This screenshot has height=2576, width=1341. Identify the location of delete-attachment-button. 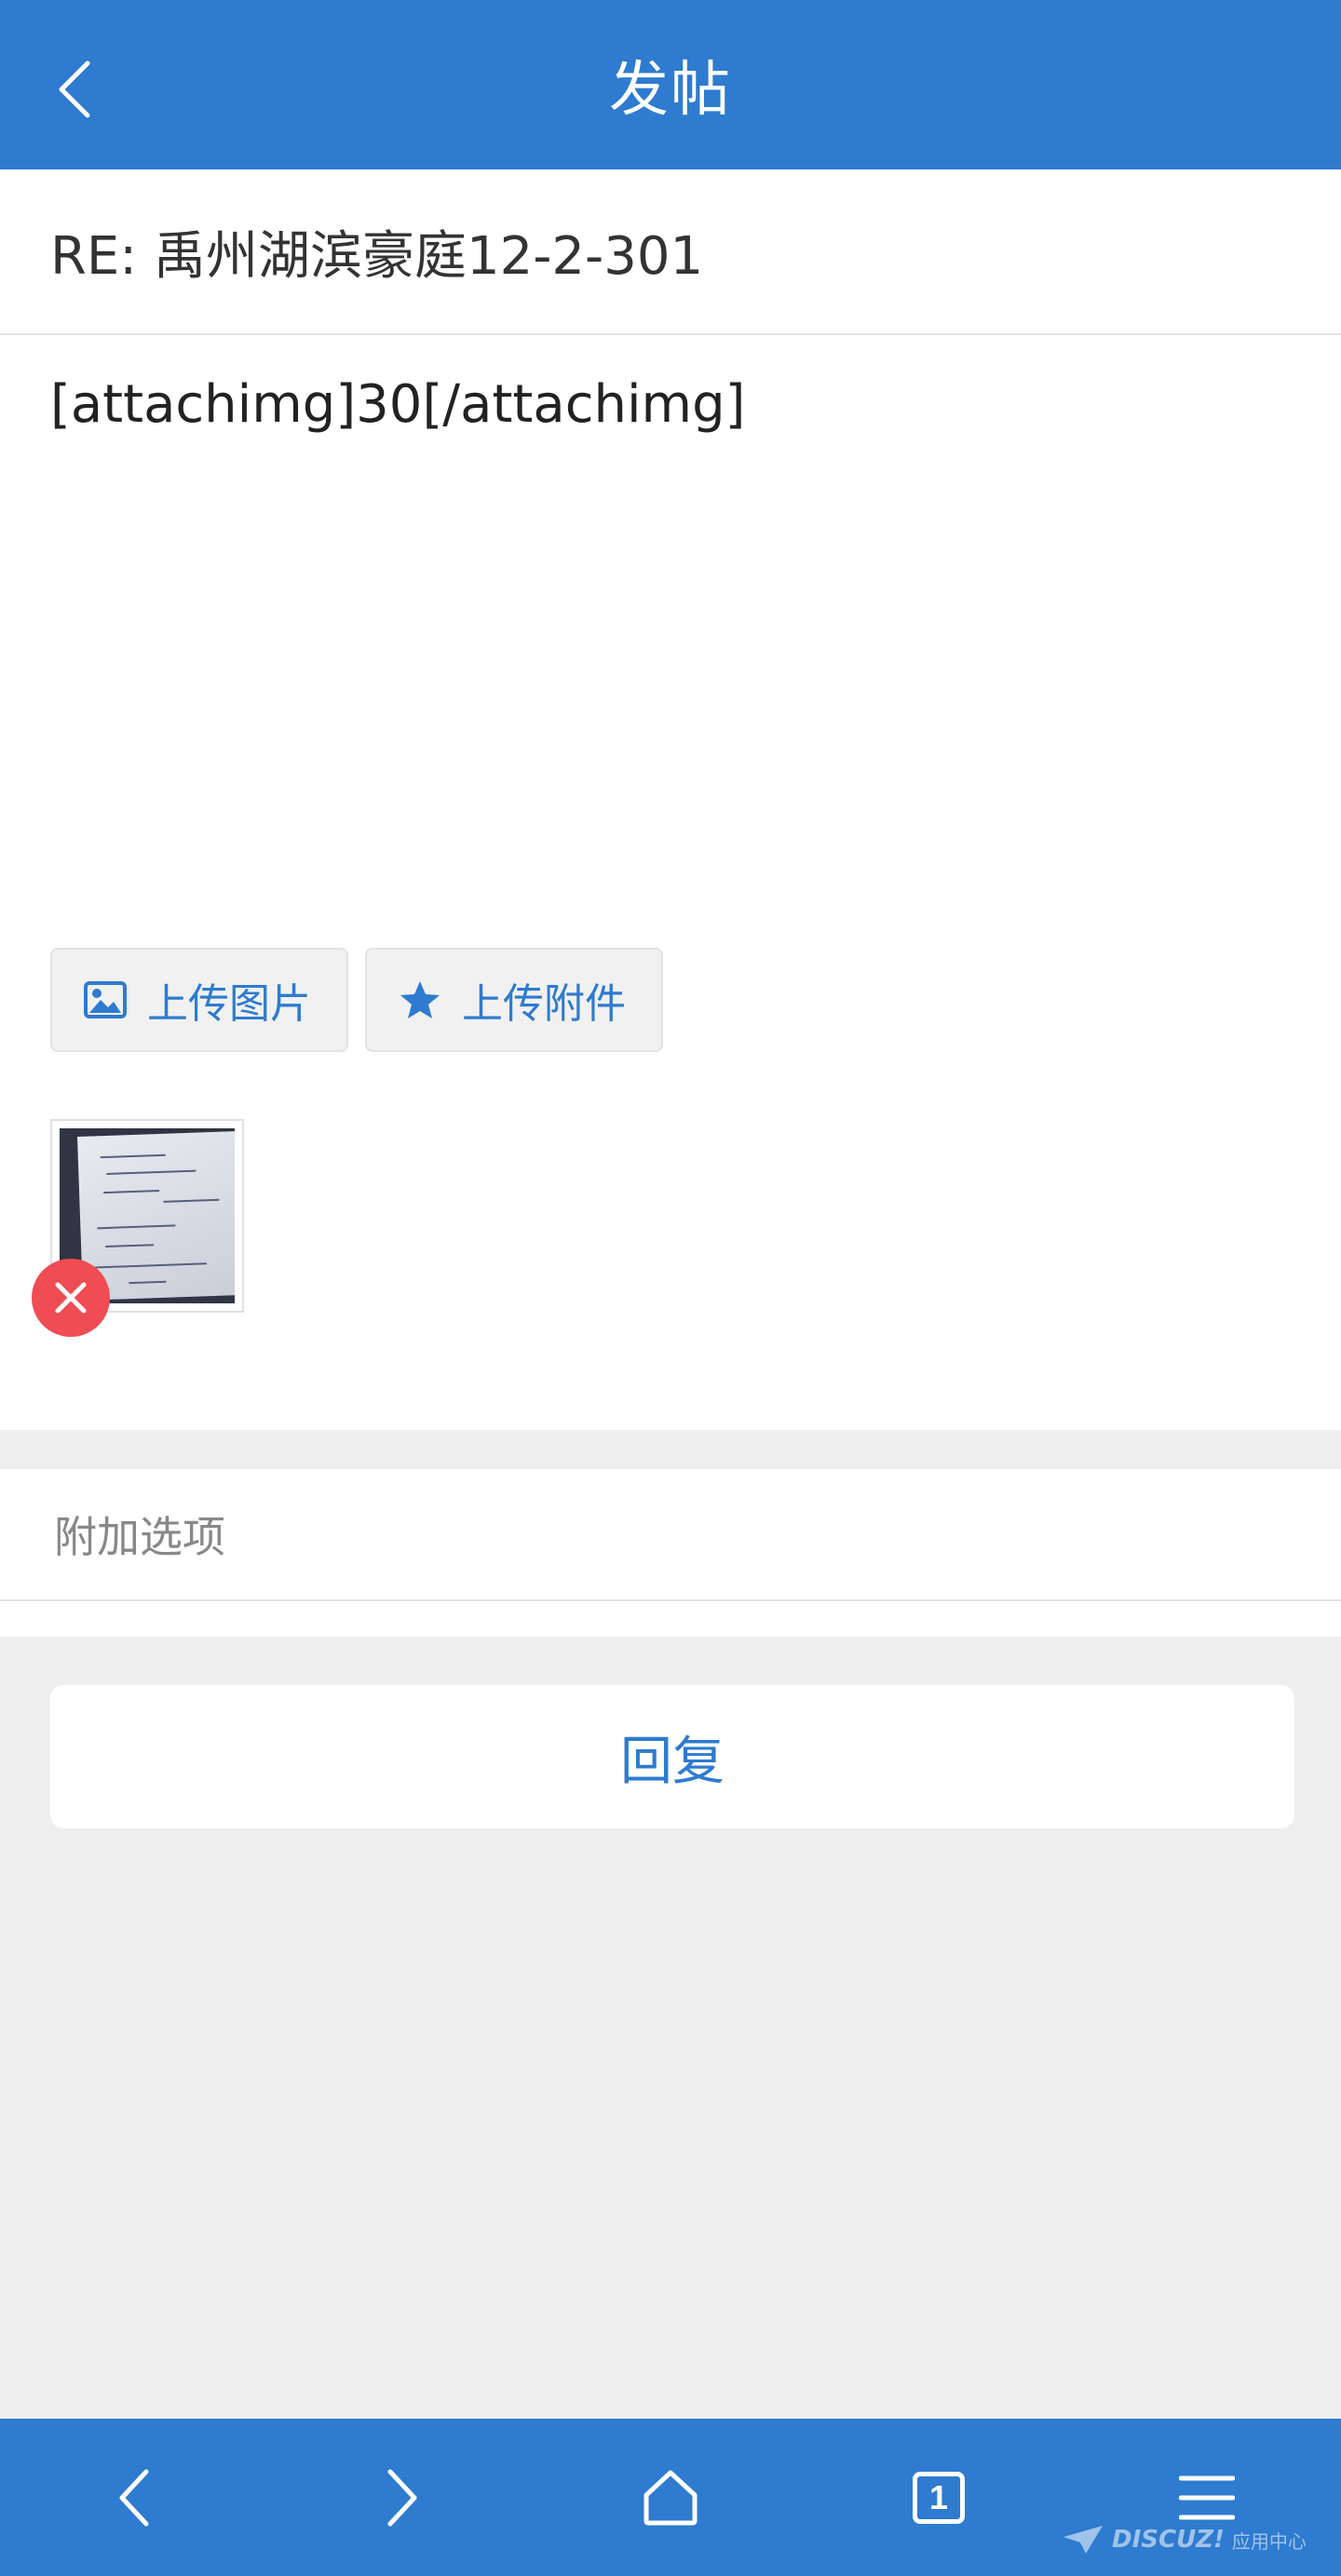
(71, 1298).